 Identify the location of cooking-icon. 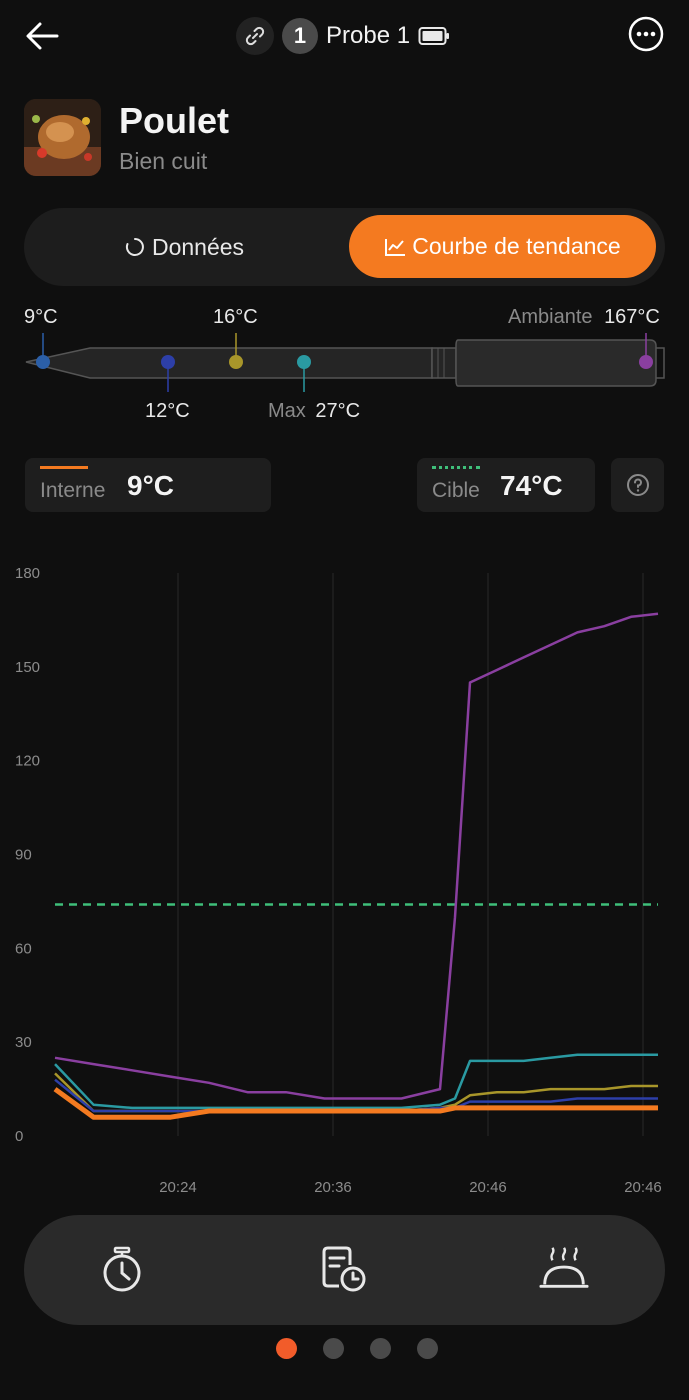
(564, 1267).